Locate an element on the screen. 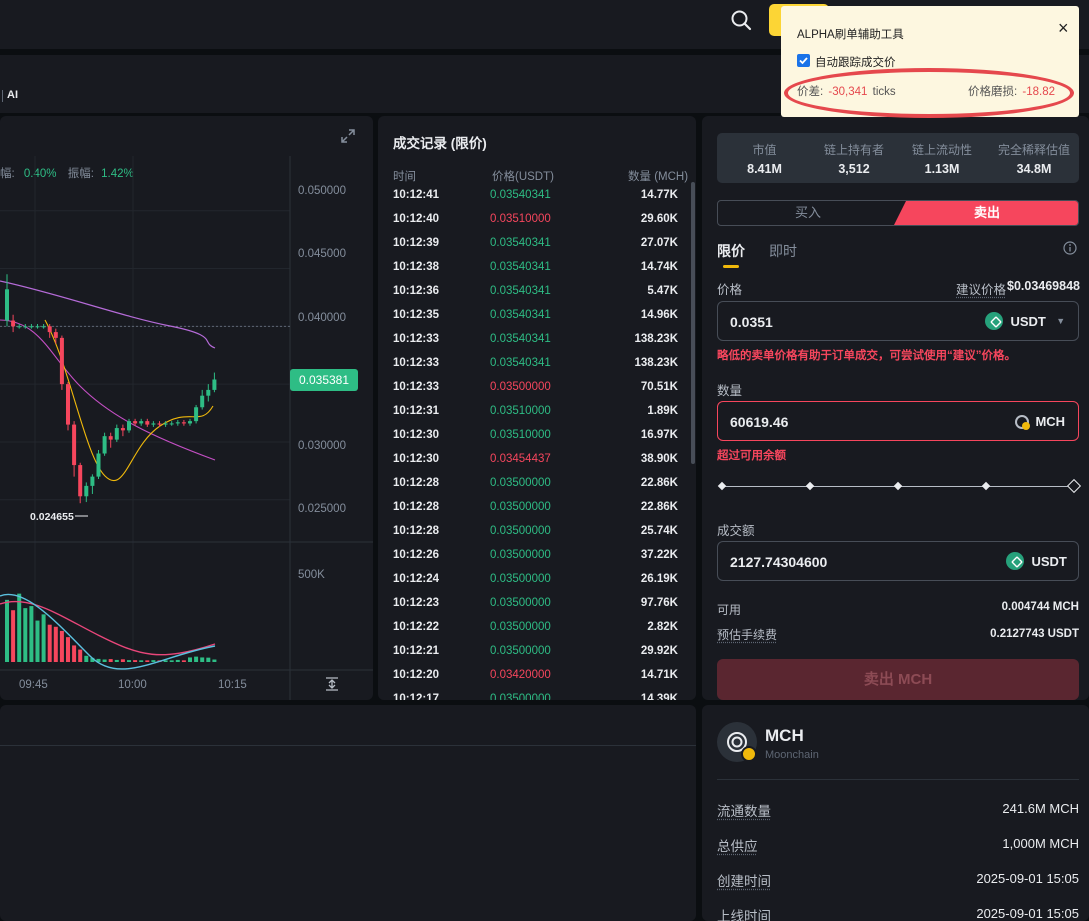  price-input: 0.0351 USDT ▼ is located at coordinates (898, 321).